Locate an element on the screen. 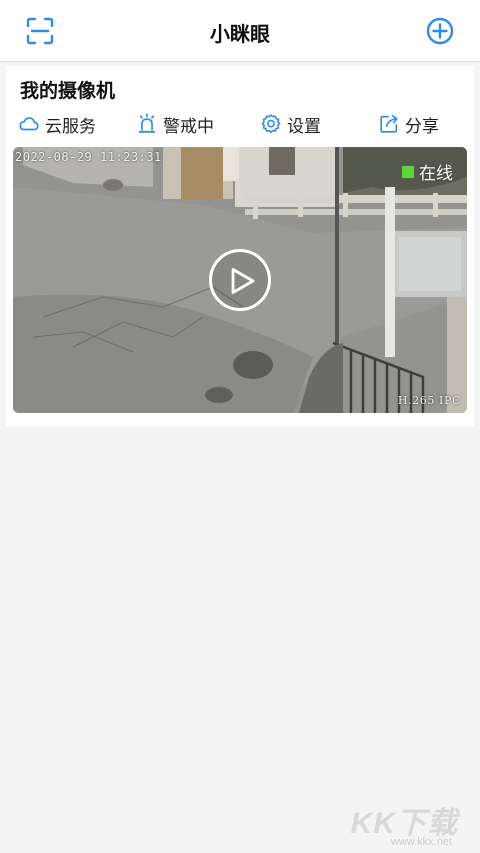 The width and height of the screenshot is (480, 853). settings-button: 设置 is located at coordinates (290, 124).